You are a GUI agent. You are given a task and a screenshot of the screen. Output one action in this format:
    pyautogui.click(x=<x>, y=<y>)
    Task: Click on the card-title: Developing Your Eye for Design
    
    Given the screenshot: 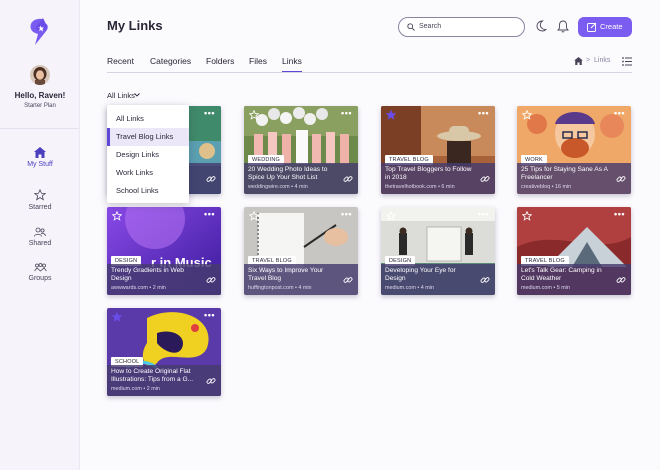 What is the action you would take?
    pyautogui.click(x=420, y=274)
    